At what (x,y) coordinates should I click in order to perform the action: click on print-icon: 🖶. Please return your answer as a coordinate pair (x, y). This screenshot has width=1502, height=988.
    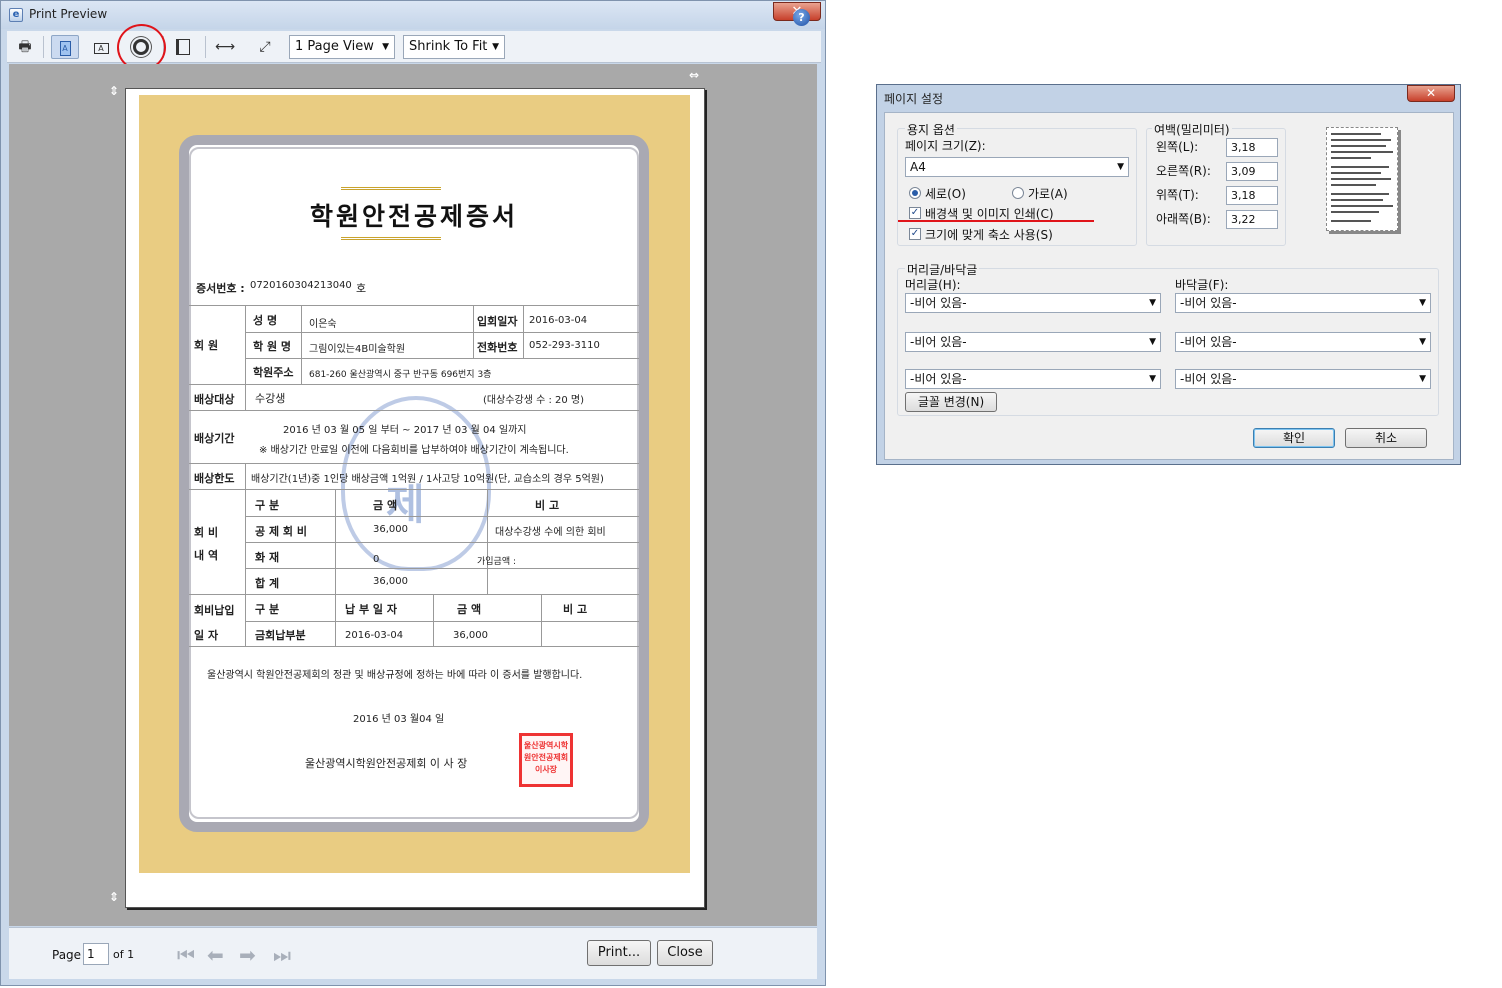
    Looking at the image, I should click on (25, 47).